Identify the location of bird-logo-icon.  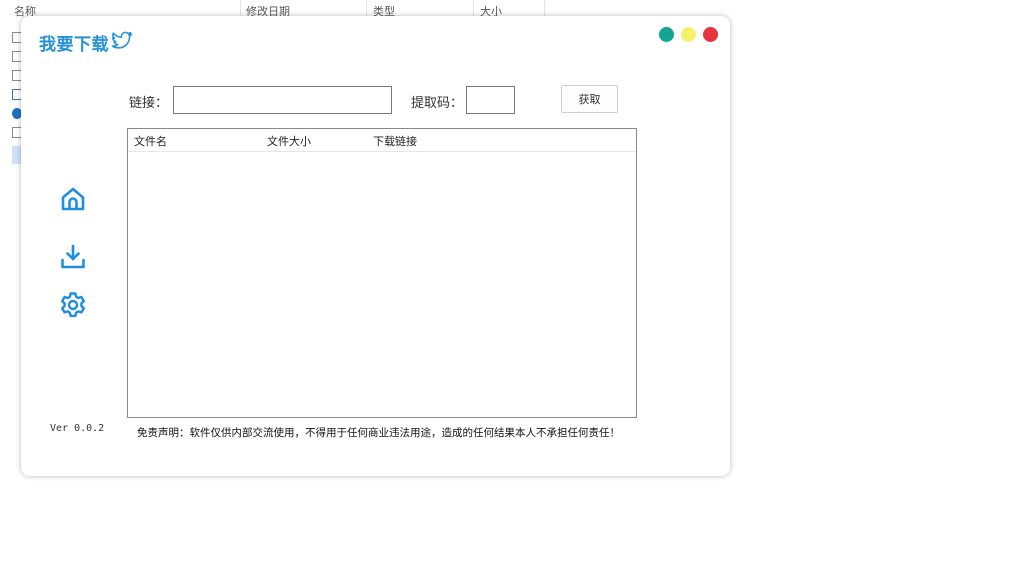
(122, 40).